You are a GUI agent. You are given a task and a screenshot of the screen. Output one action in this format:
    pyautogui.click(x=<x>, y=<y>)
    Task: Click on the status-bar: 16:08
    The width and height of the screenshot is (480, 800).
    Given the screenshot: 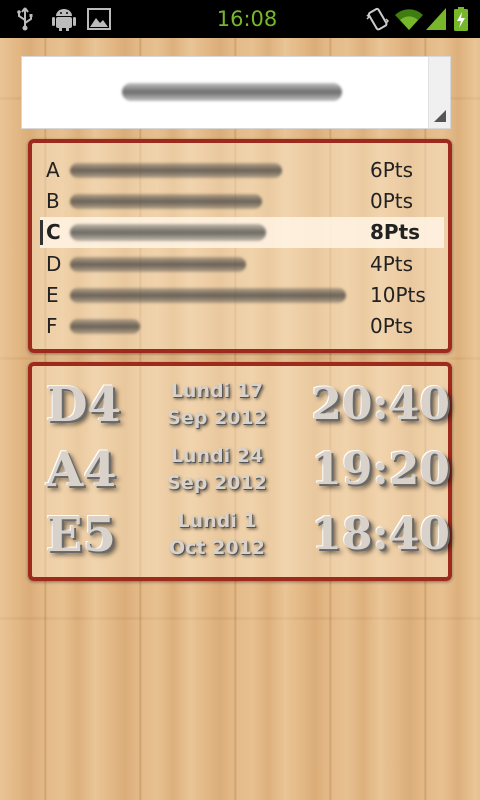 What is the action you would take?
    pyautogui.click(x=240, y=19)
    